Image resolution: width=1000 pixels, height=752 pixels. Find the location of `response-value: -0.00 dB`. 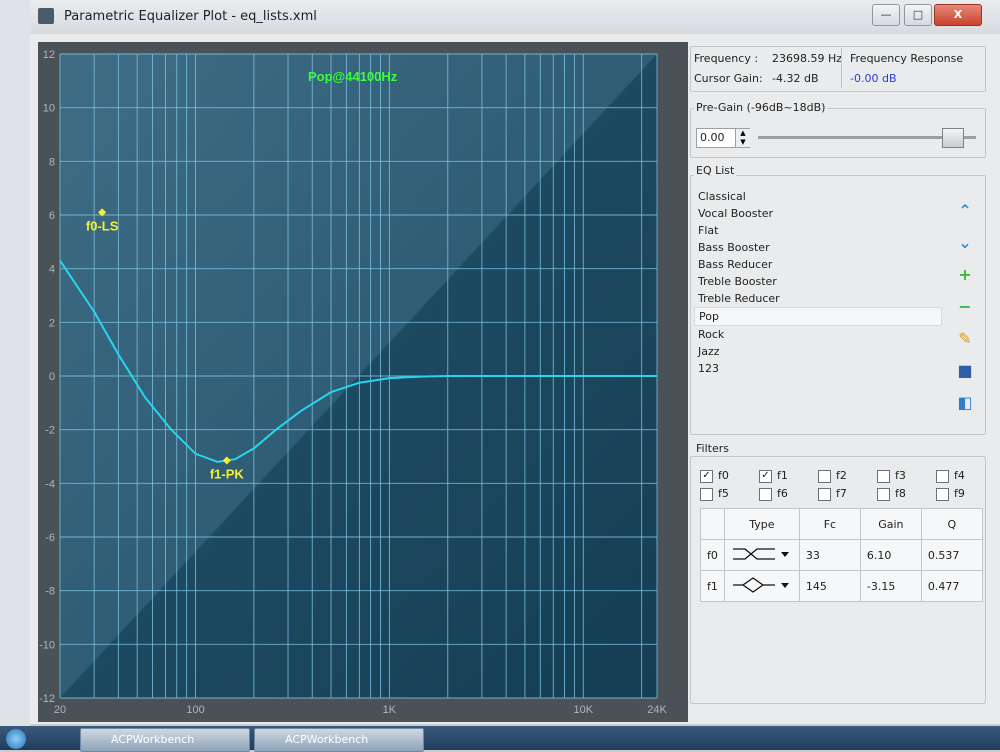

response-value: -0.00 dB is located at coordinates (873, 78).